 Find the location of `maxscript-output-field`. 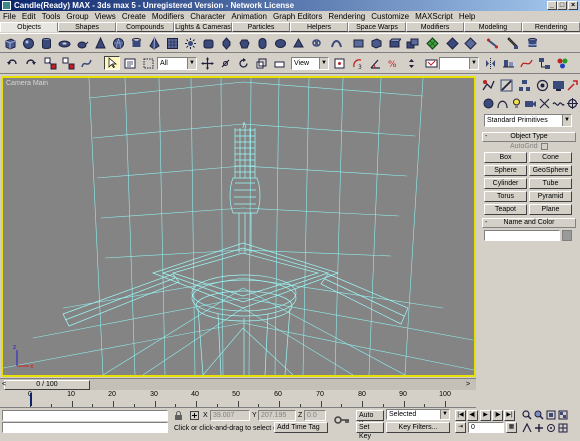

maxscript-output-field is located at coordinates (85, 427).